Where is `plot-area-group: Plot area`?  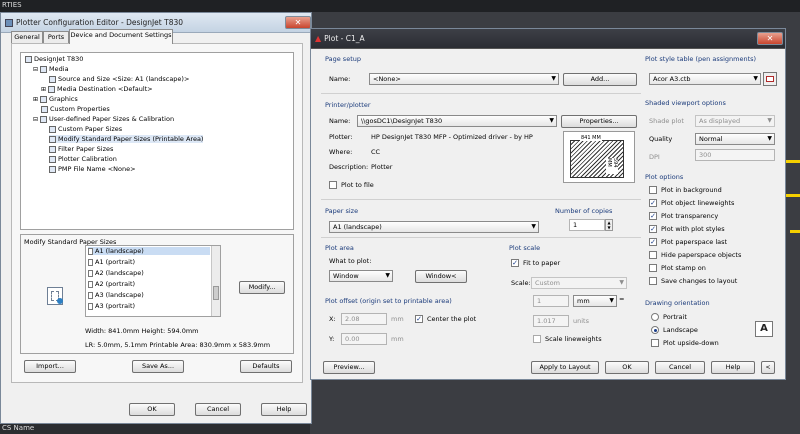
plot-area-group: Plot area is located at coordinates (339, 248).